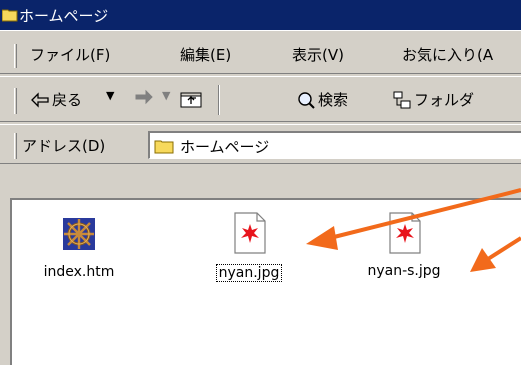  What do you see at coordinates (79, 272) in the screenshot?
I see `file-name: index.htm` at bounding box center [79, 272].